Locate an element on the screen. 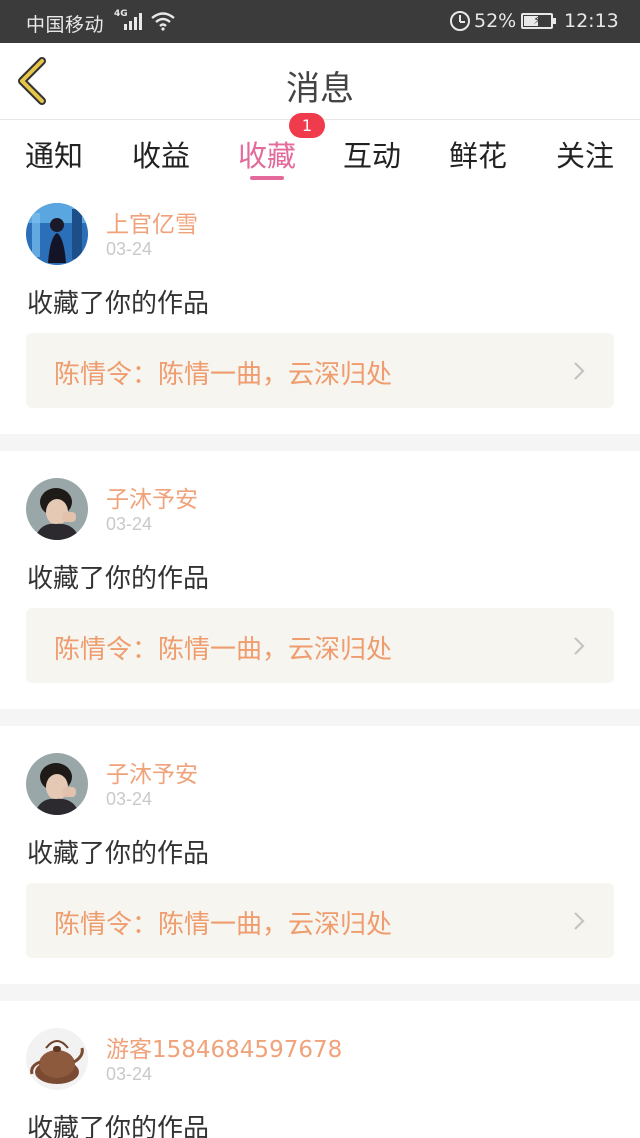  wifi-icon is located at coordinates (163, 21).